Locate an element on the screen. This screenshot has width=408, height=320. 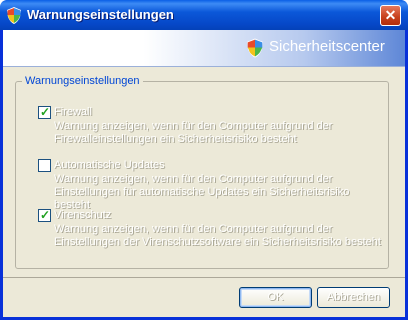
brand-title: Sicherheitscenter is located at coordinates (327, 46).